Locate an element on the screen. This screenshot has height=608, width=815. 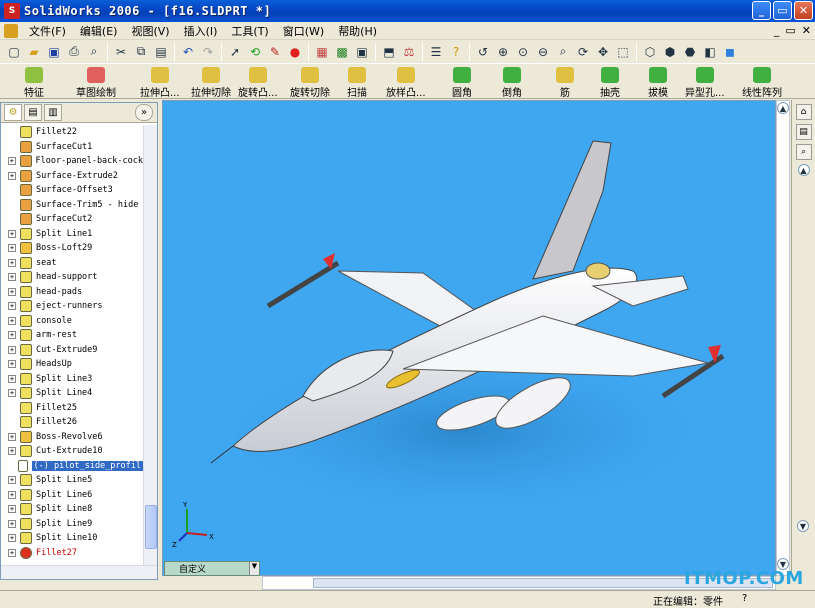
redo-icon: ↷ is located at coordinates (208, 52).